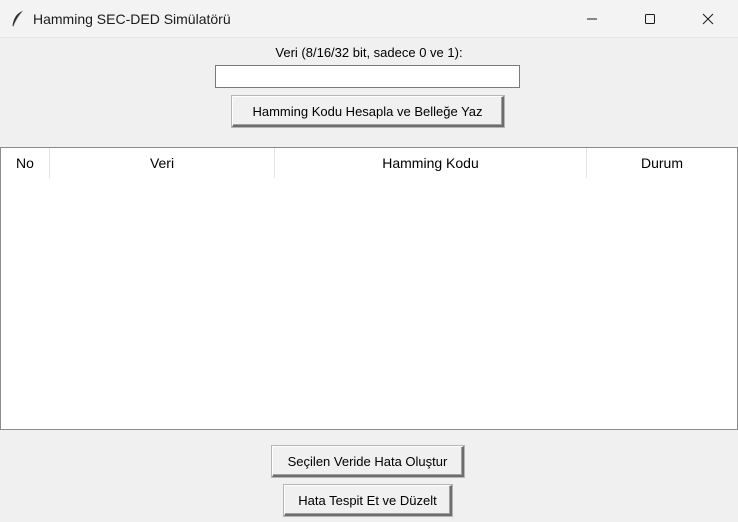 The width and height of the screenshot is (738, 522). What do you see at coordinates (368, 500) in the screenshot?
I see `detect-correct-button: Hata Tespit Et ve Düzelt` at bounding box center [368, 500].